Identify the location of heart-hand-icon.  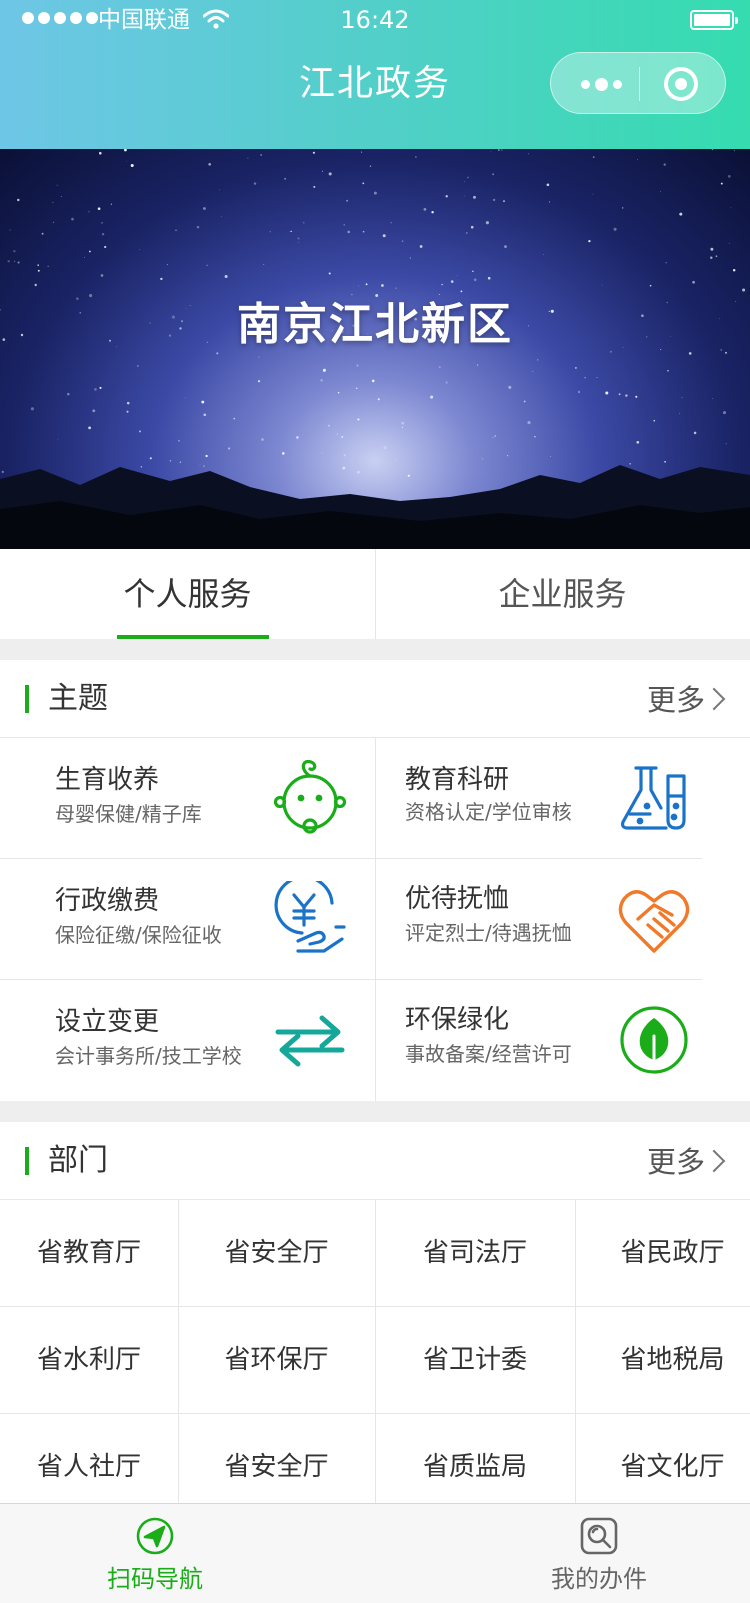
(654, 921).